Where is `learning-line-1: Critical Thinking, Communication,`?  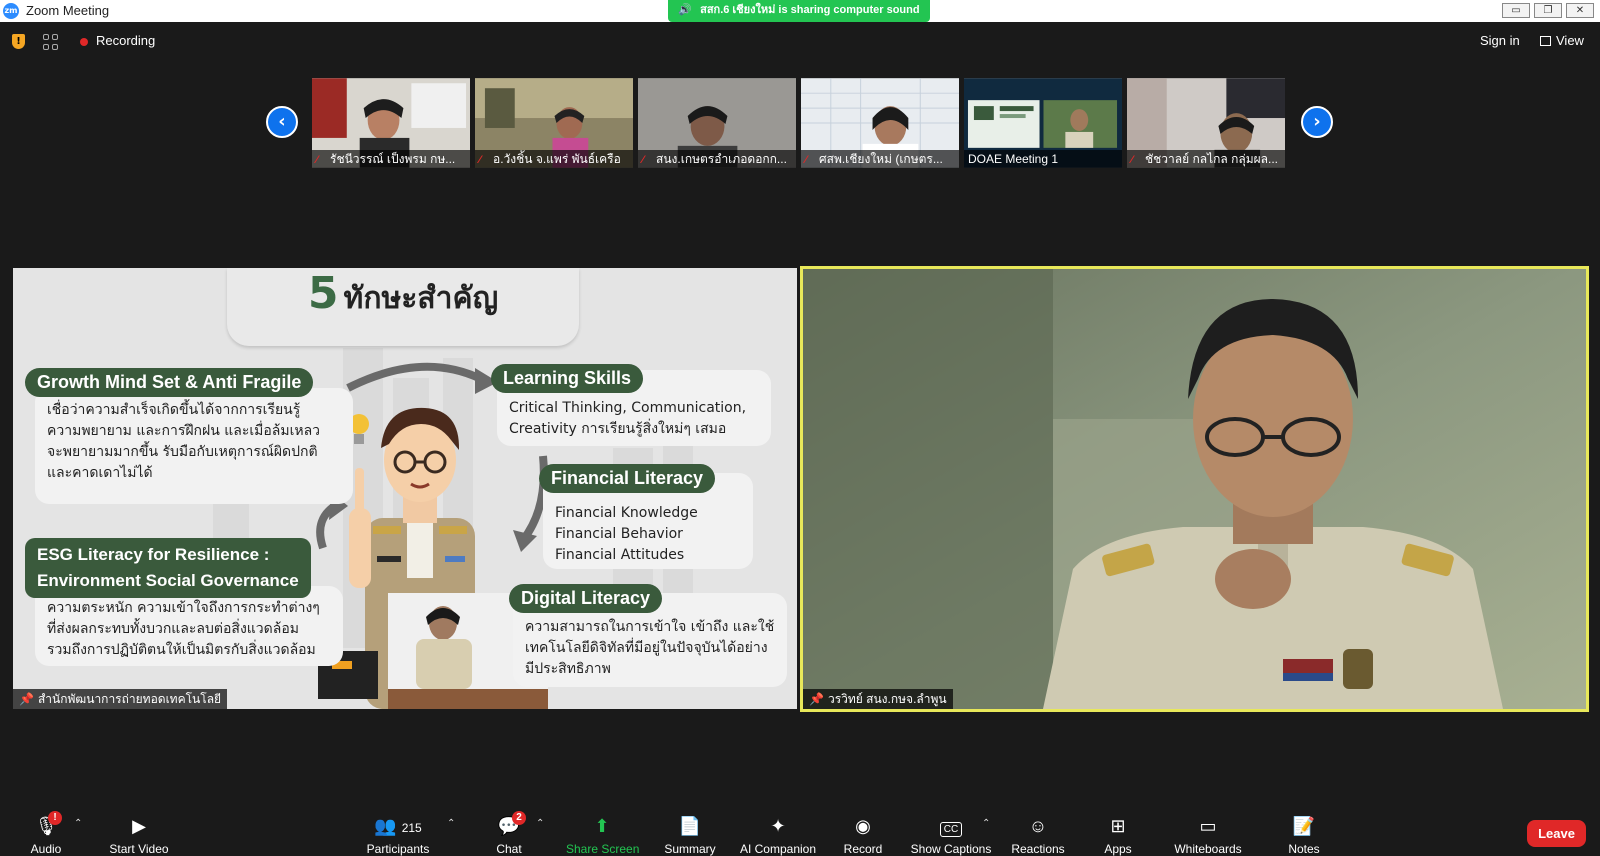 learning-line-1: Critical Thinking, Communication, is located at coordinates (628, 408).